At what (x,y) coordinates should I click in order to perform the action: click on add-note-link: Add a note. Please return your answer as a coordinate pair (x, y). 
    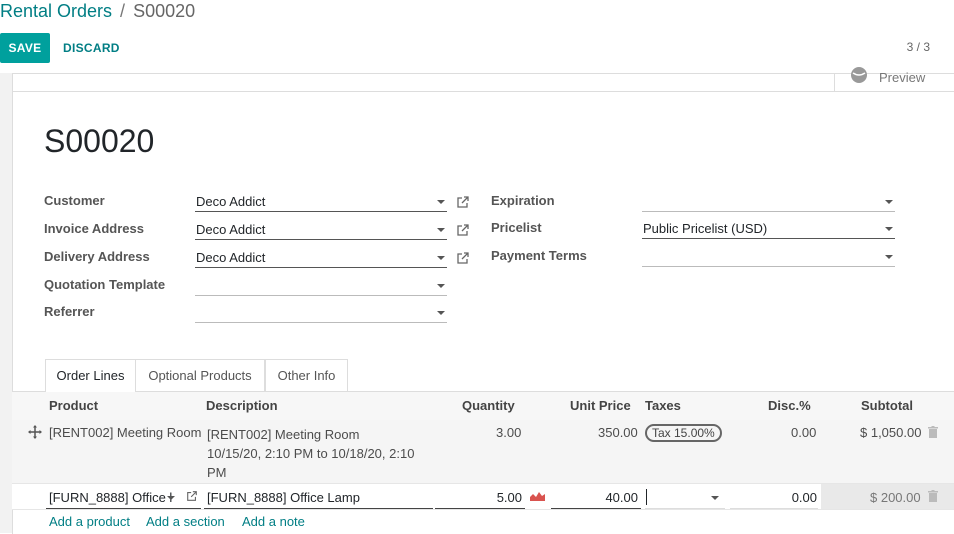
    Looking at the image, I should click on (273, 521).